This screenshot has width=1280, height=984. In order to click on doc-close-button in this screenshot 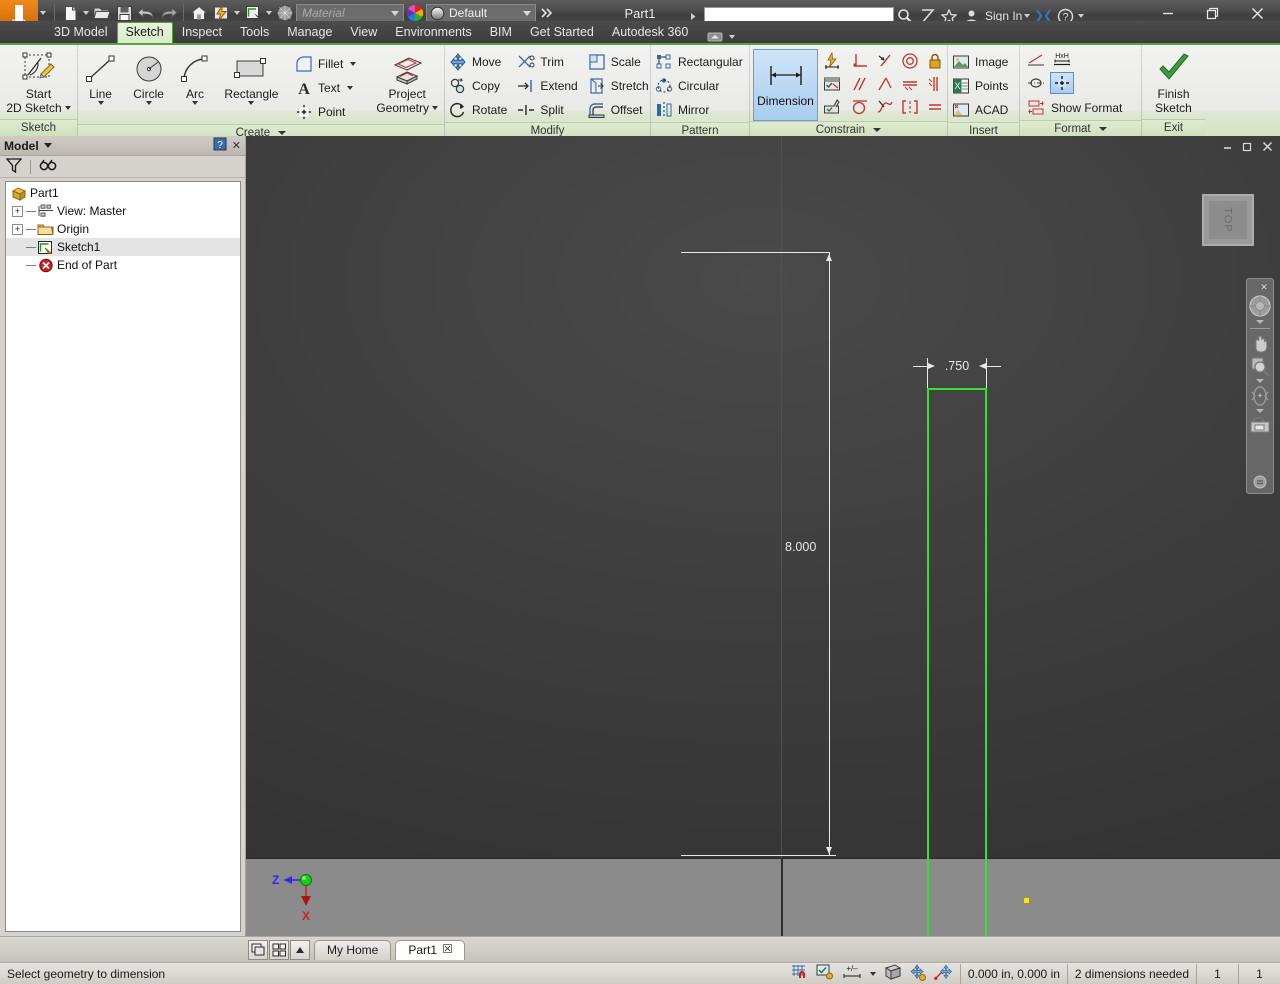, I will do `click(1267, 146)`.